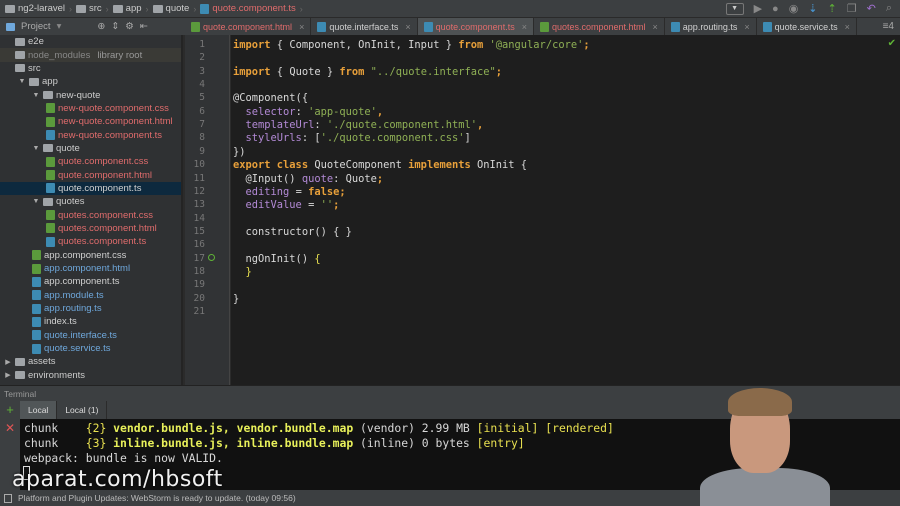 The height and width of the screenshot is (506, 900). I want to click on tree-item-label: app.component.html, so click(87, 269).